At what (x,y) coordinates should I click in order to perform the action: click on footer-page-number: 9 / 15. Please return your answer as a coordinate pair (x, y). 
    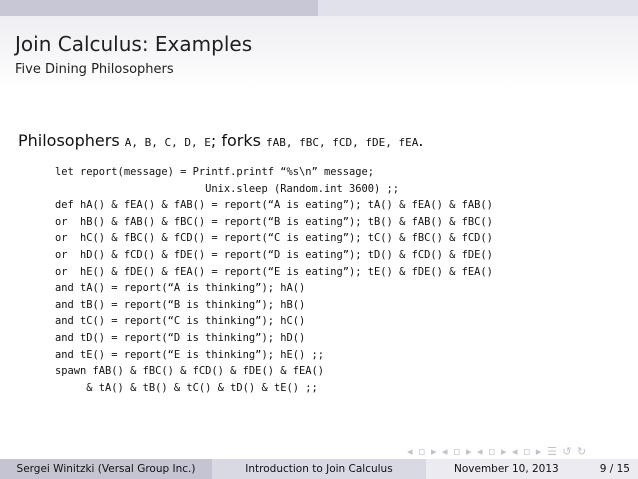
    Looking at the image, I should click on (614, 469).